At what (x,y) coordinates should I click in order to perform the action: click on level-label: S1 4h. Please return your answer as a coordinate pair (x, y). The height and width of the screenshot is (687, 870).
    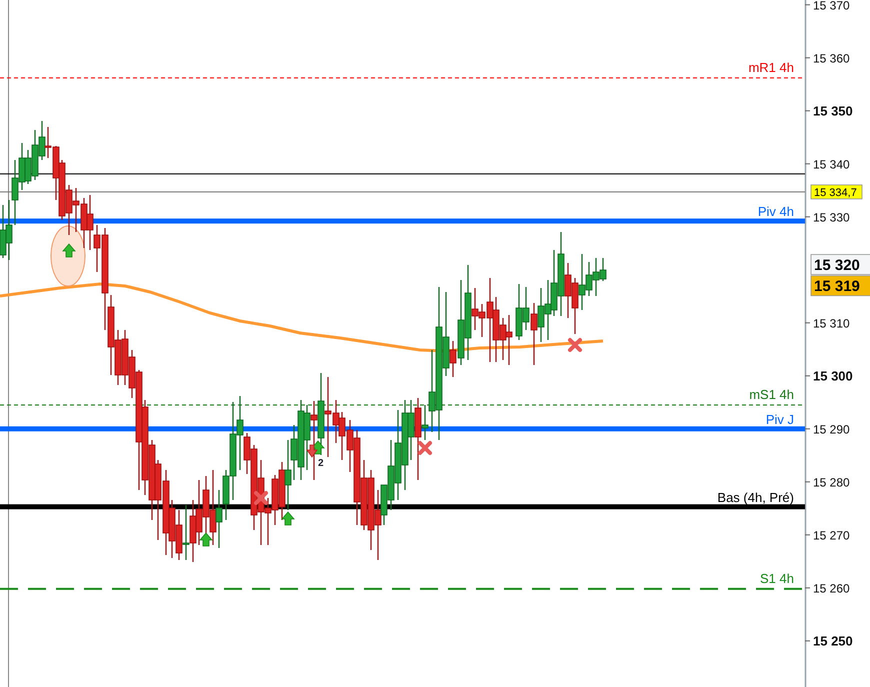
    Looking at the image, I should click on (777, 578).